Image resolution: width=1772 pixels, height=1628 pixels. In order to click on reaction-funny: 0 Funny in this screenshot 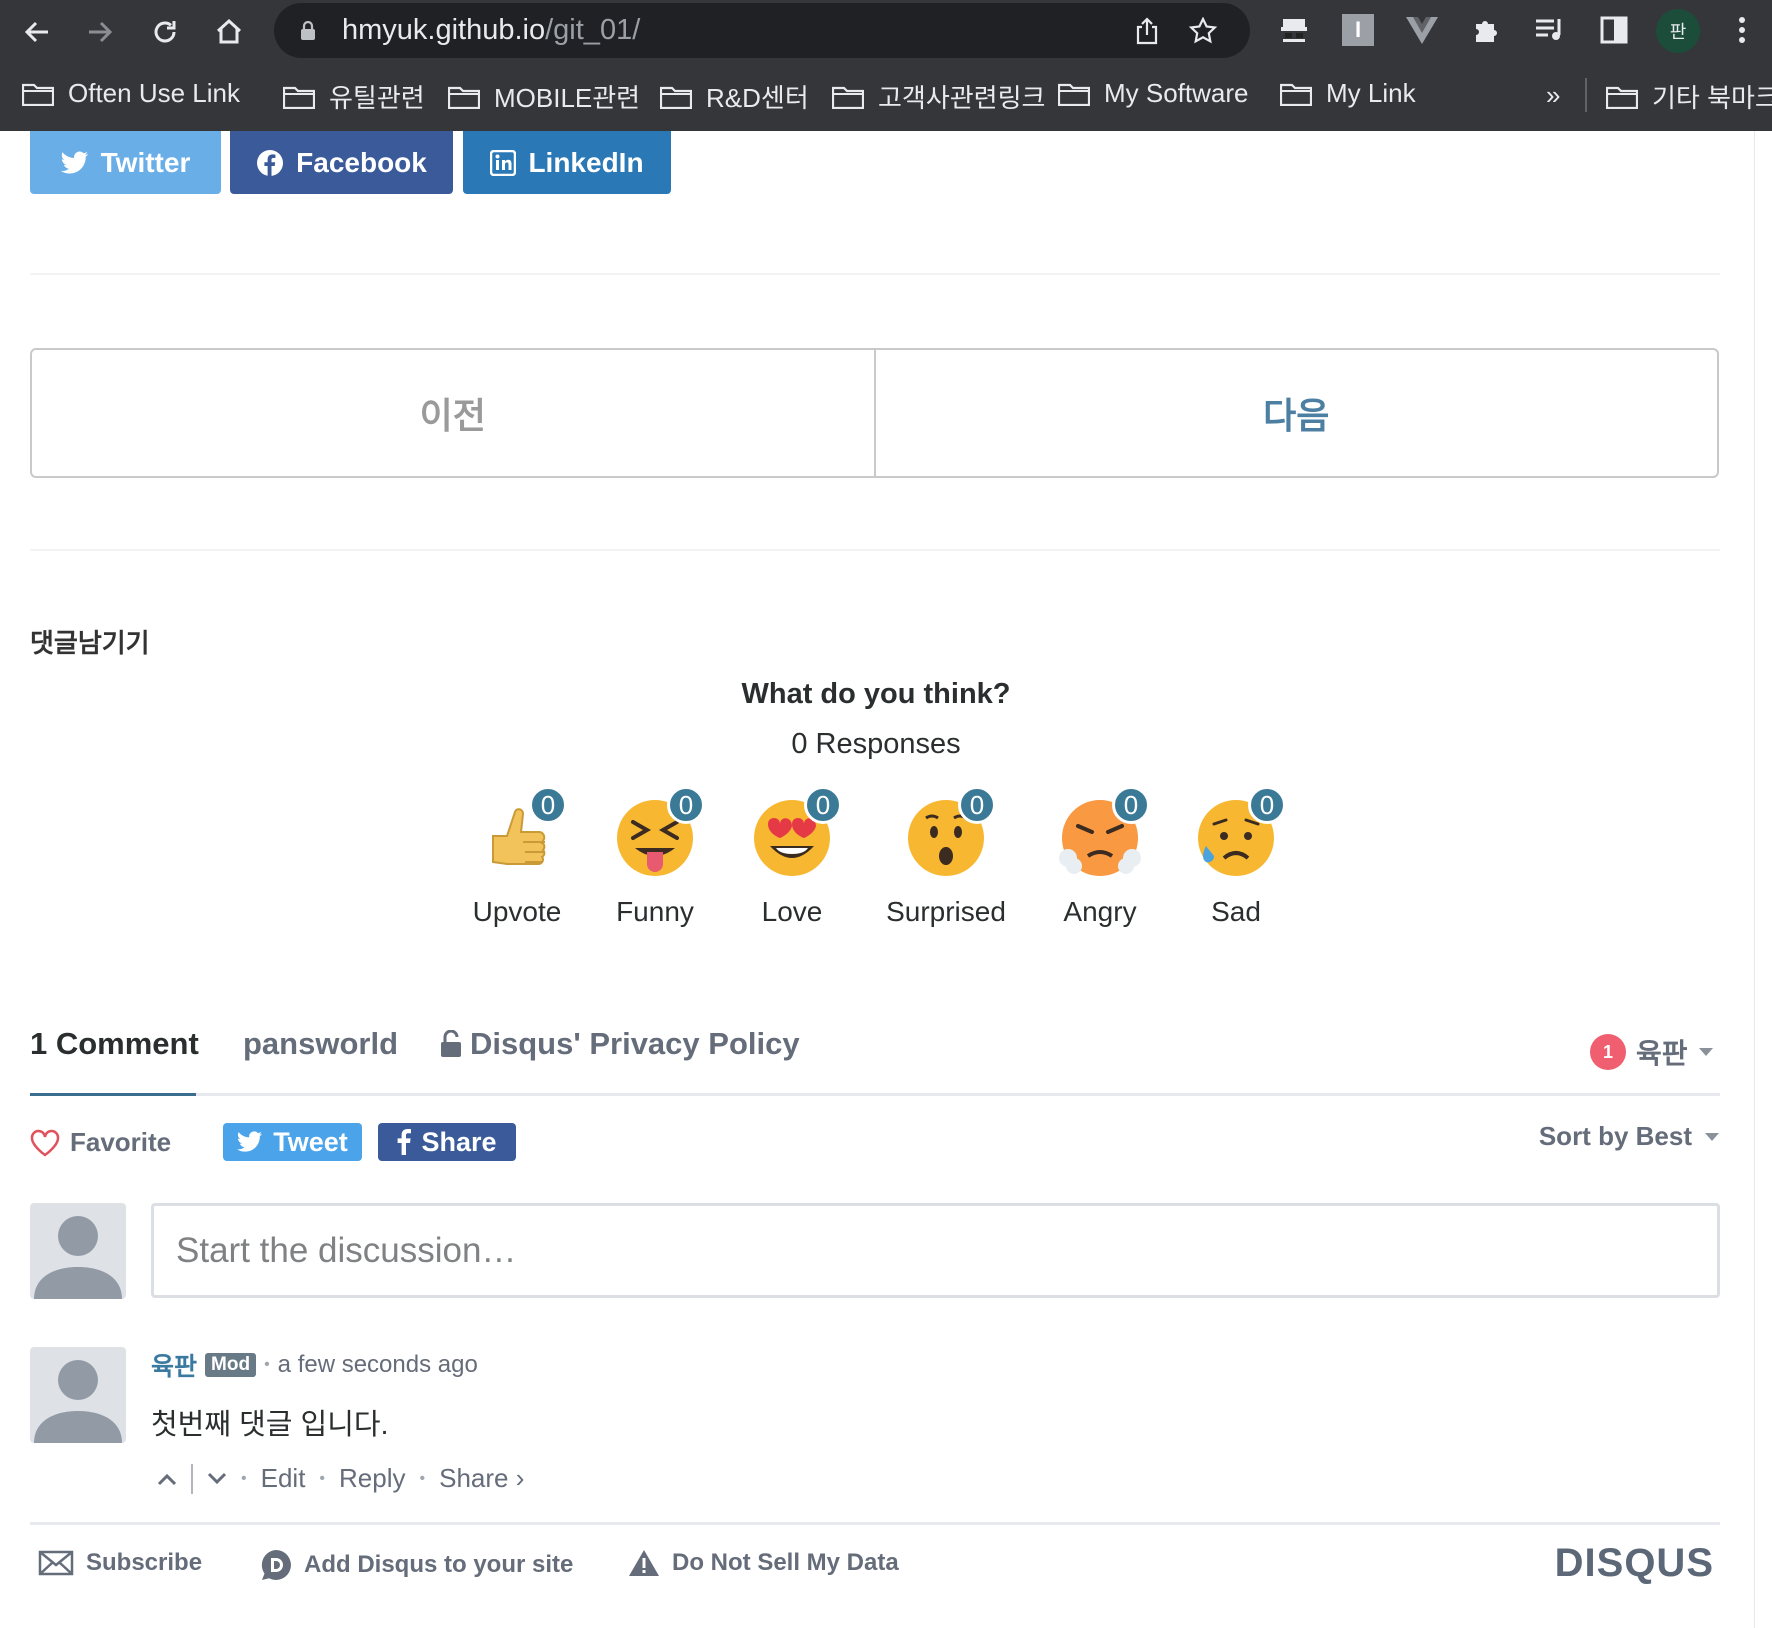, I will do `click(655, 857)`.